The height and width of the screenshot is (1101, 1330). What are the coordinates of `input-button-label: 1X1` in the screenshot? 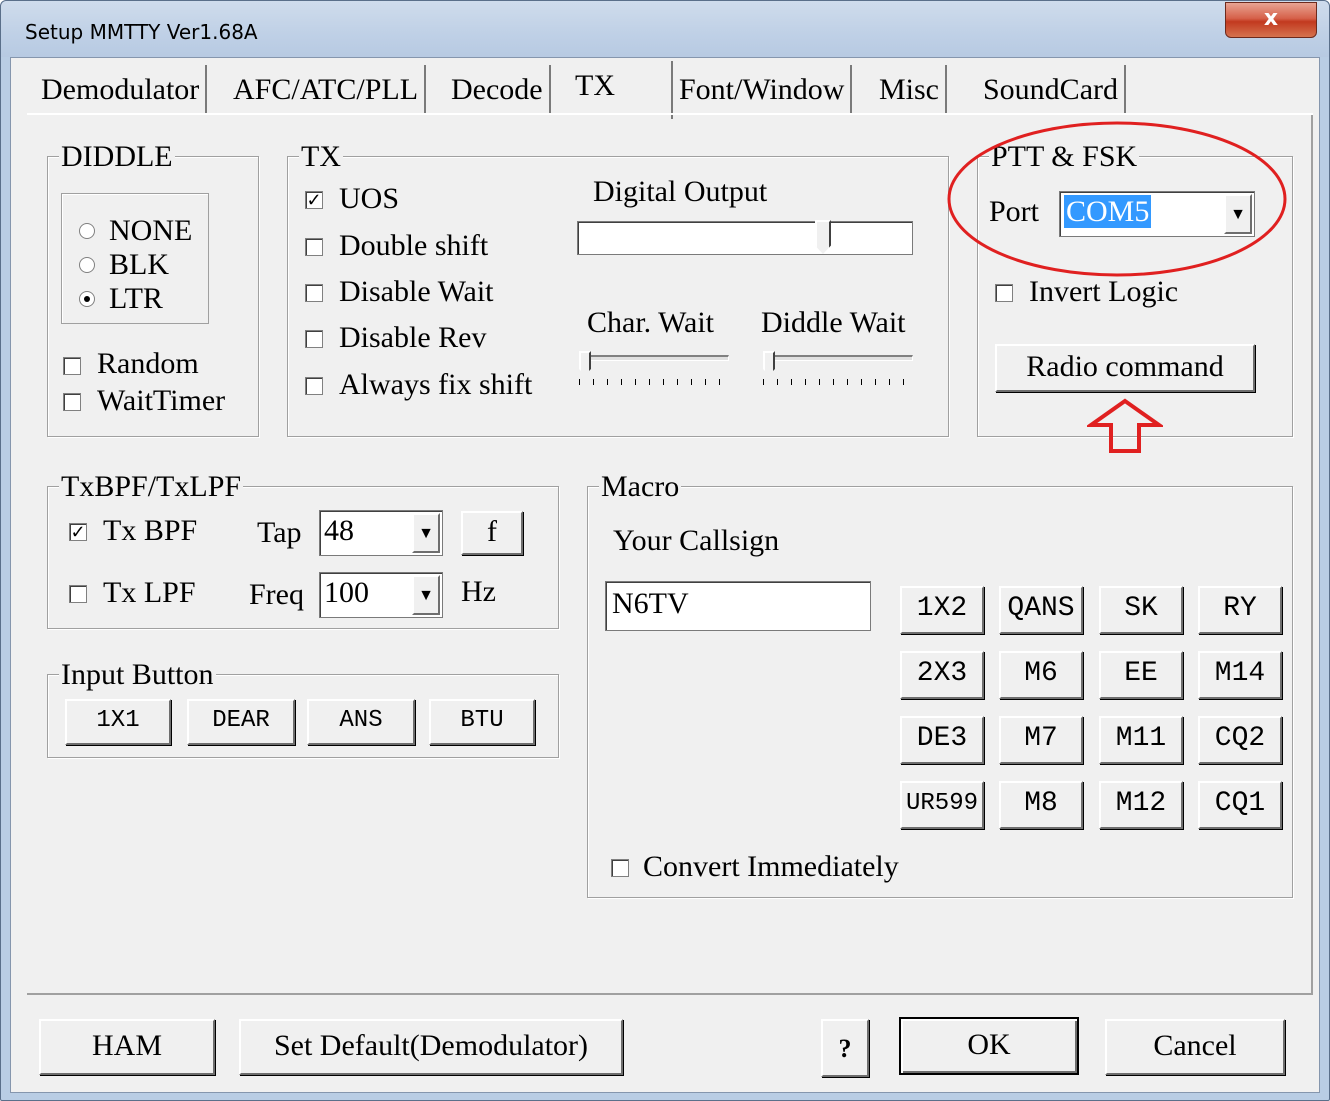 It's located at (118, 720).